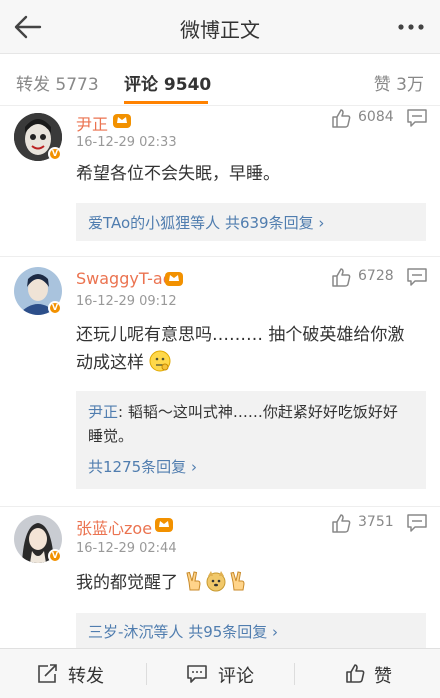 The height and width of the screenshot is (698, 440). I want to click on comment-text: 我的都觉醒了, so click(251, 583).